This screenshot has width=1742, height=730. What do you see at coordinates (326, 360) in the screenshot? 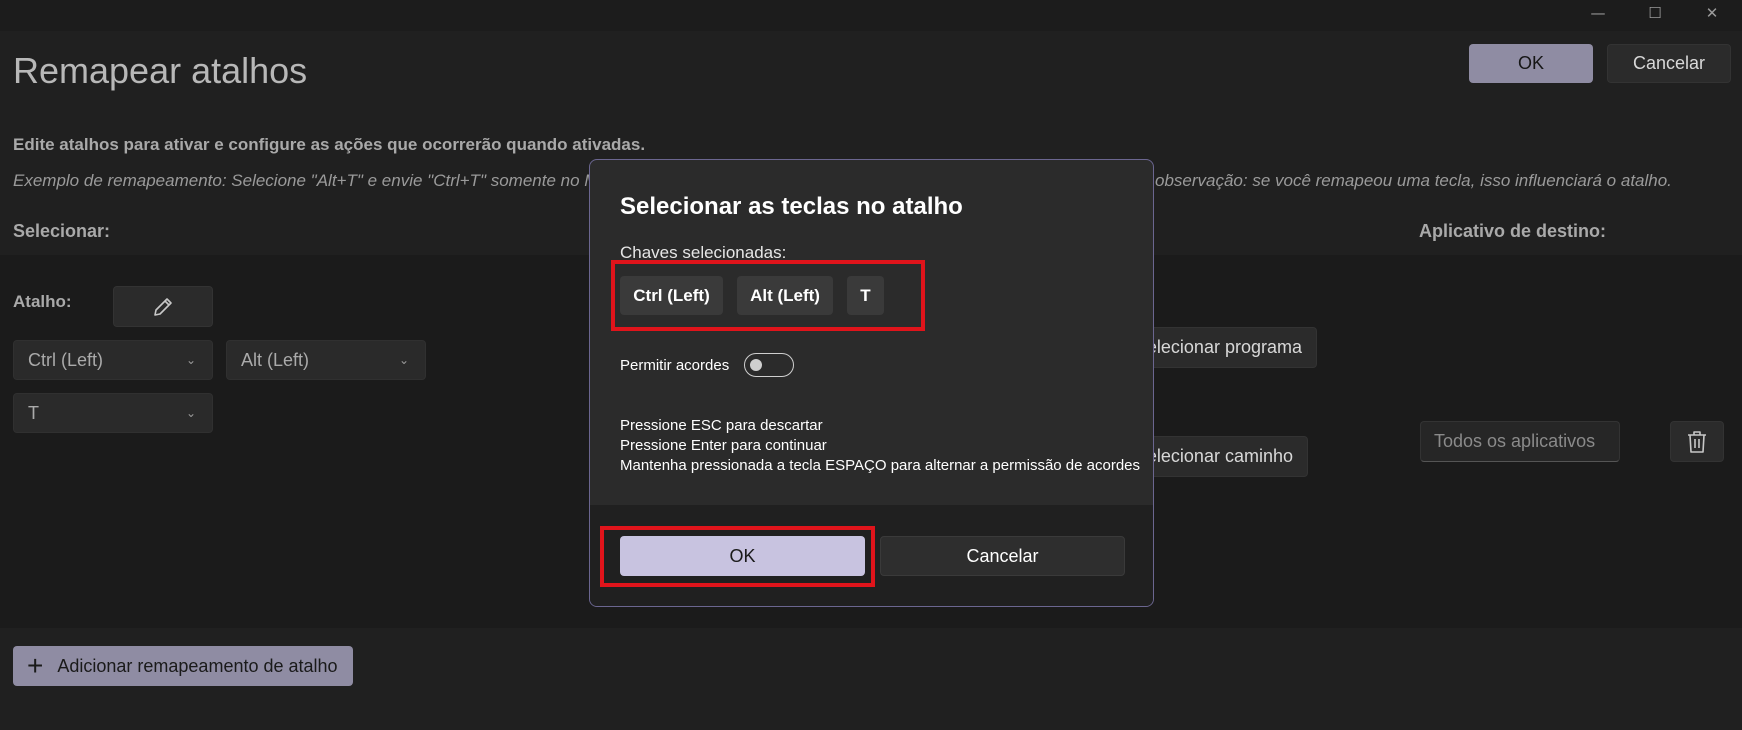
I see `key-dropdown-2: Alt (Left) ⌄` at bounding box center [326, 360].